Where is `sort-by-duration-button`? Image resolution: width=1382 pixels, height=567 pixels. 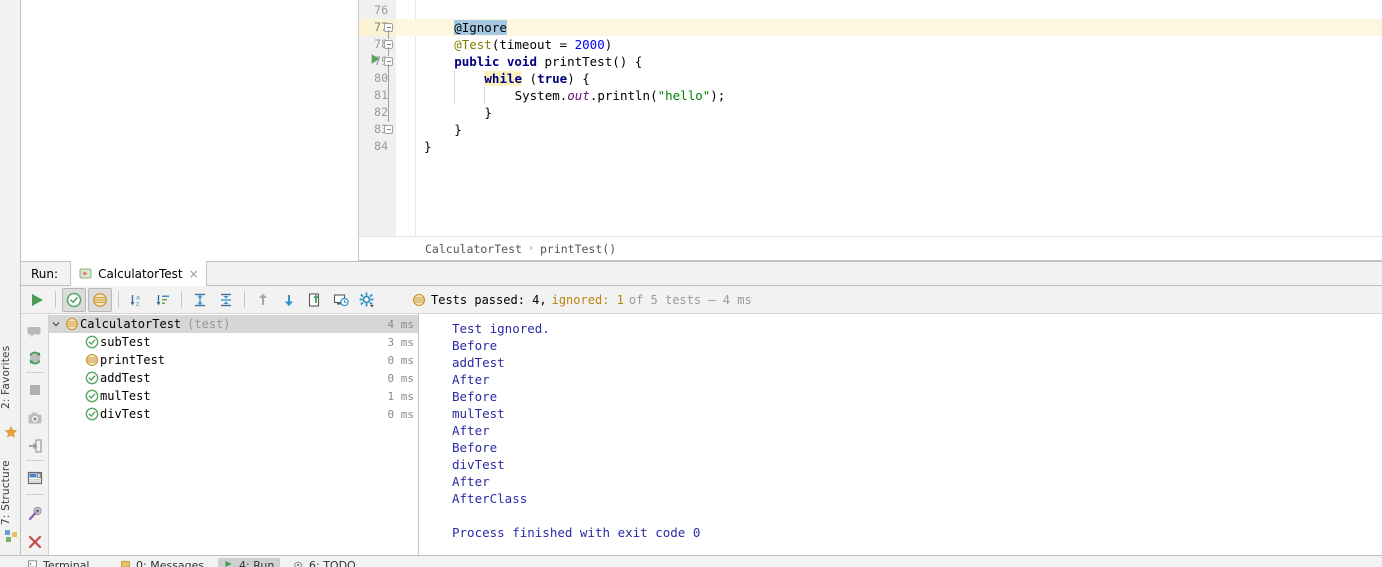 sort-by-duration-button is located at coordinates (163, 300).